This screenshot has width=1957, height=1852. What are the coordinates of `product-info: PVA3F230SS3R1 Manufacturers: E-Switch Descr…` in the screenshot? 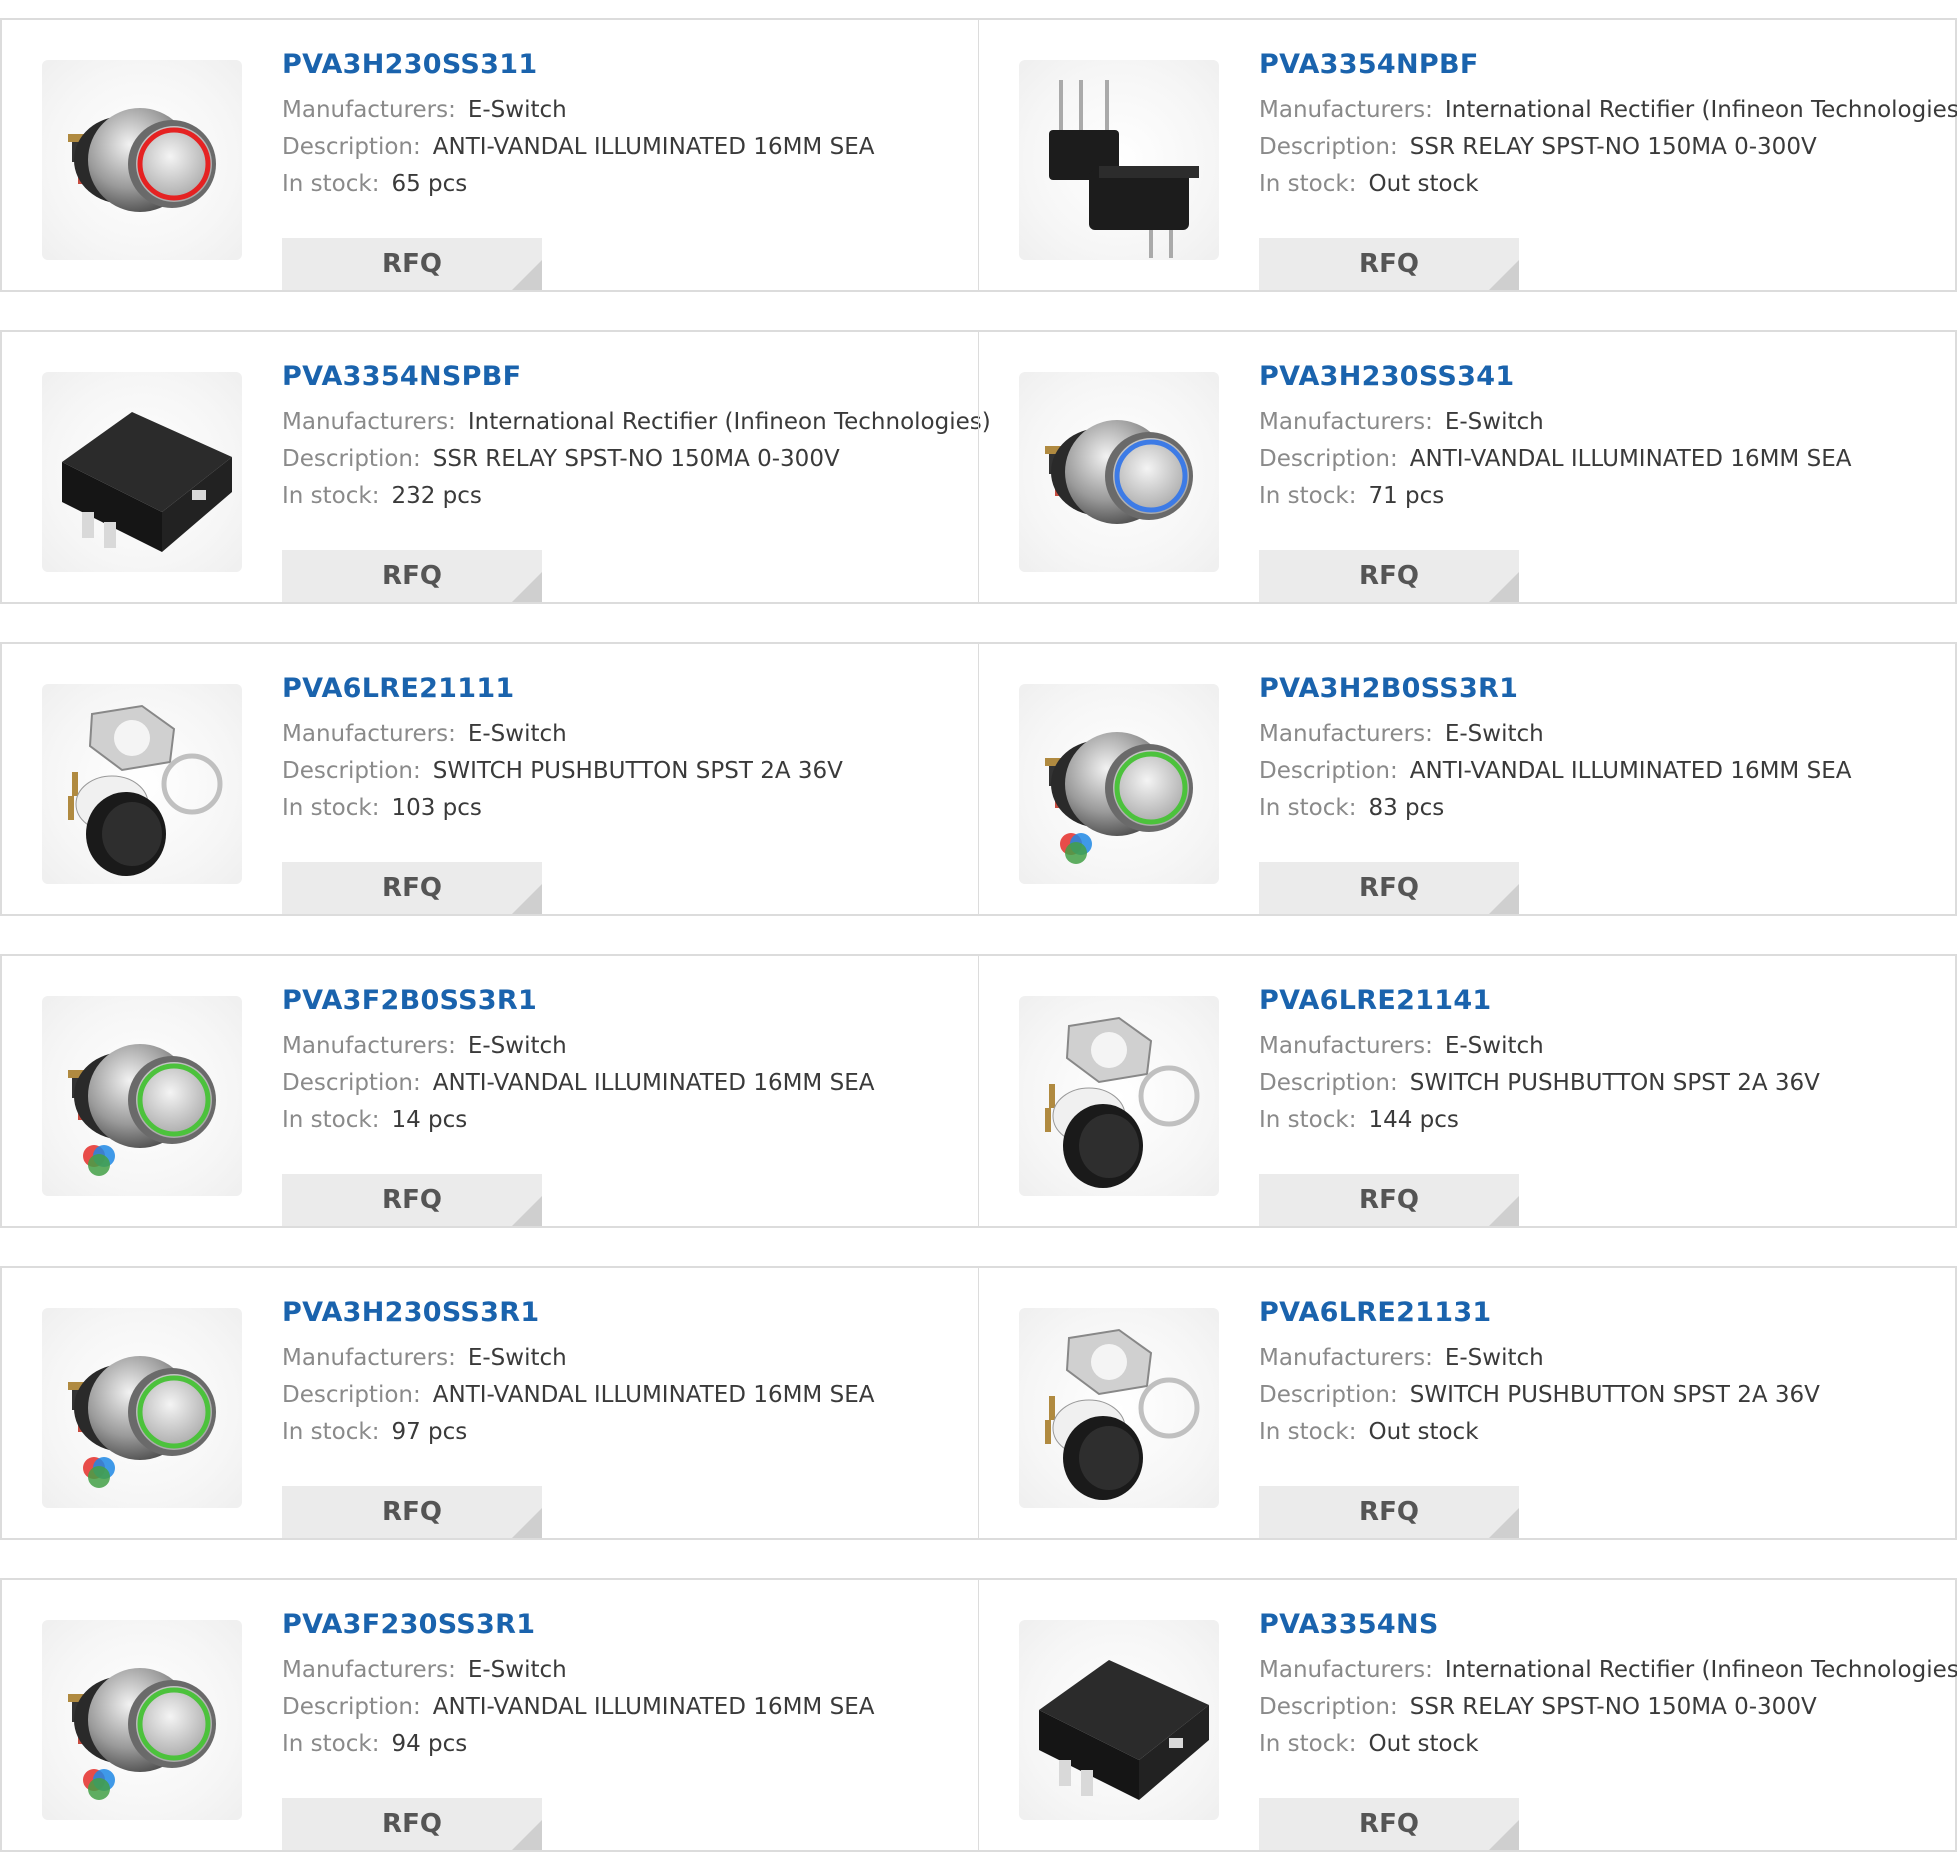 It's located at (625, 1685).